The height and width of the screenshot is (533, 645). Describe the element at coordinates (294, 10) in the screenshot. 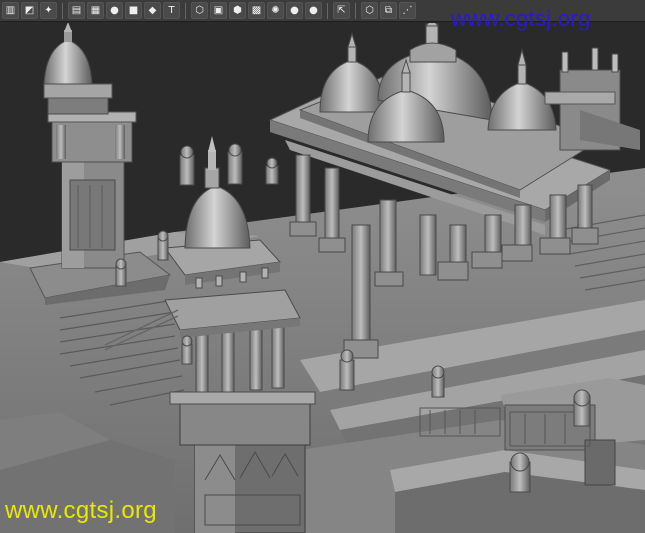

I see `shade-sphere-icon: ●` at that location.